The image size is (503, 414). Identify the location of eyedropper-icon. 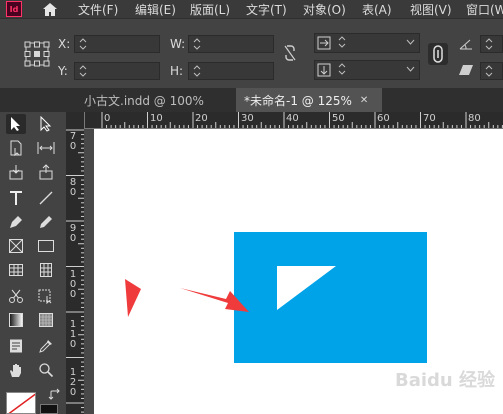
(45, 346).